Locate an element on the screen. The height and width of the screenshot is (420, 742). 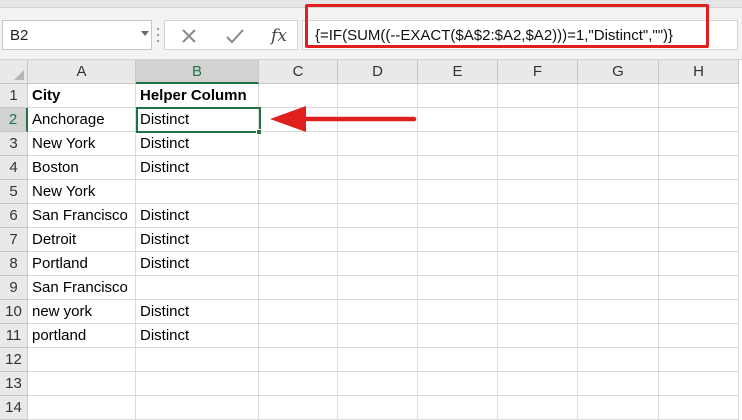
left-arrow-head is located at coordinates (288, 119).